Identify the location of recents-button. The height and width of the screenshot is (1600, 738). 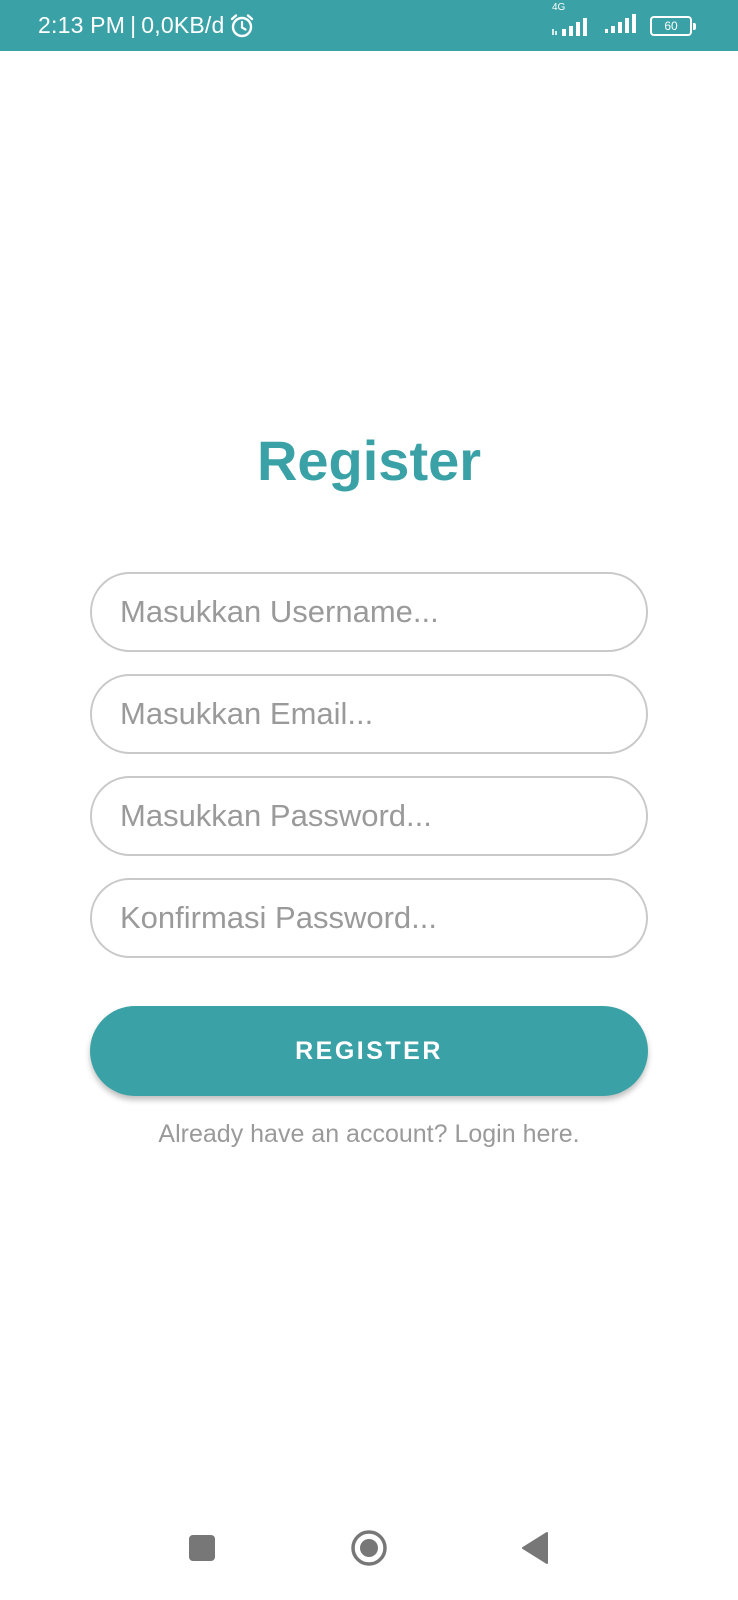
(202, 1550).